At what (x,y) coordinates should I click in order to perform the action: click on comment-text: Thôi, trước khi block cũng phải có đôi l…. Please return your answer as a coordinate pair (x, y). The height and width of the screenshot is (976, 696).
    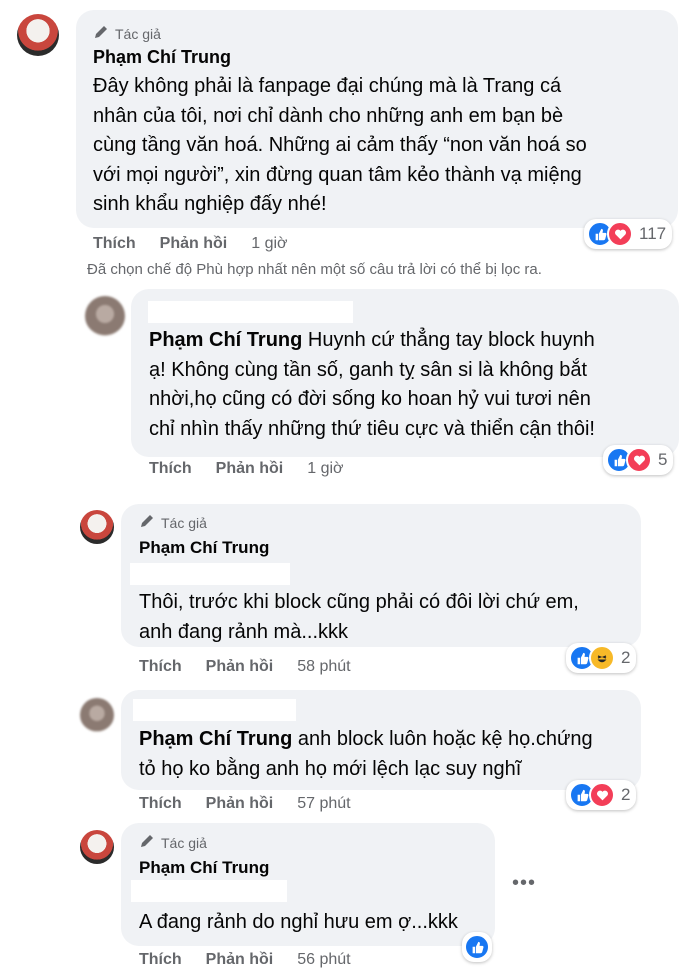
    Looking at the image, I should click on (386, 617).